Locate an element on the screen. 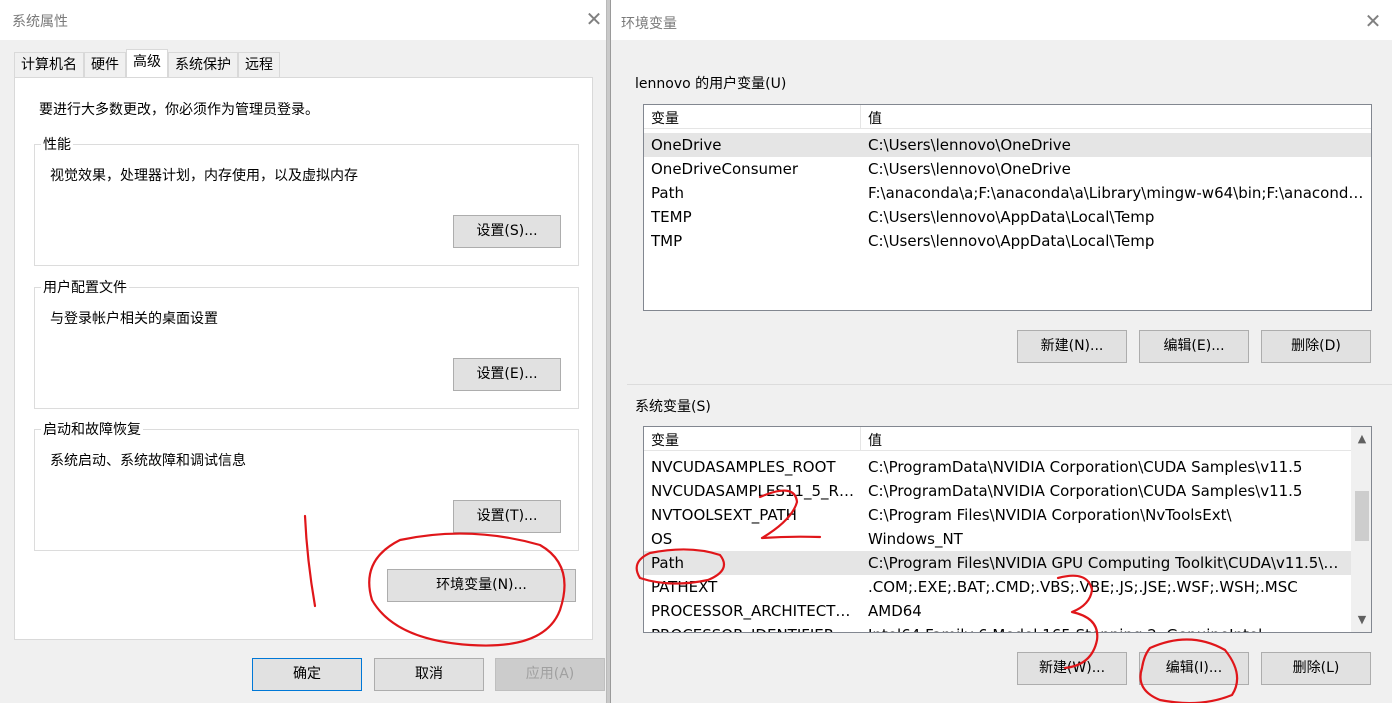  list-item: TMP C:\Users\lennovo\AppData\Local\Temp is located at coordinates (1007, 241).